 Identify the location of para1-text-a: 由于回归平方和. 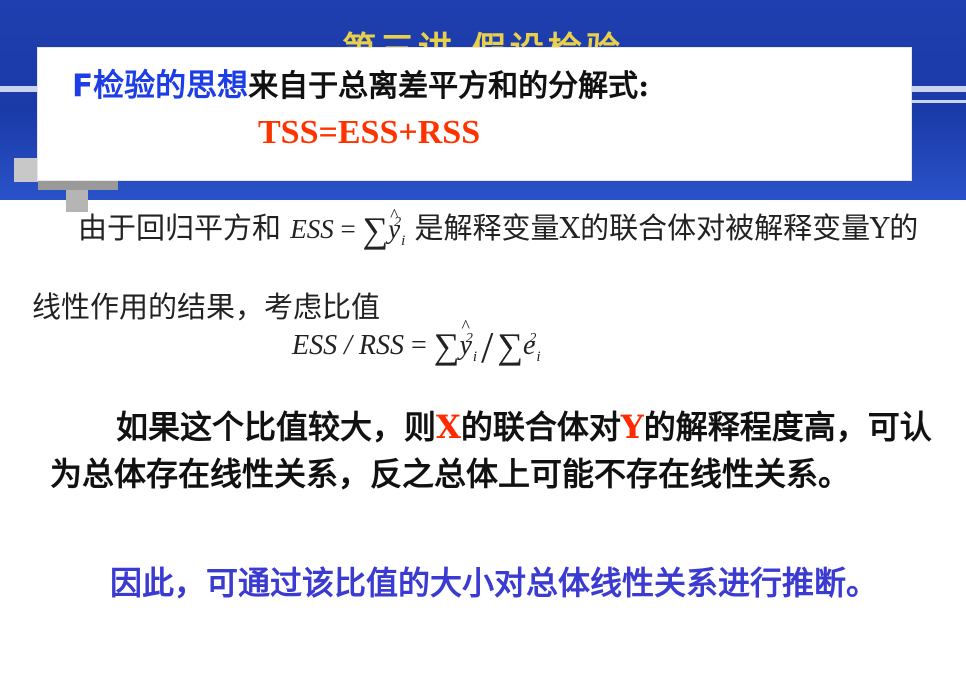
(180, 228).